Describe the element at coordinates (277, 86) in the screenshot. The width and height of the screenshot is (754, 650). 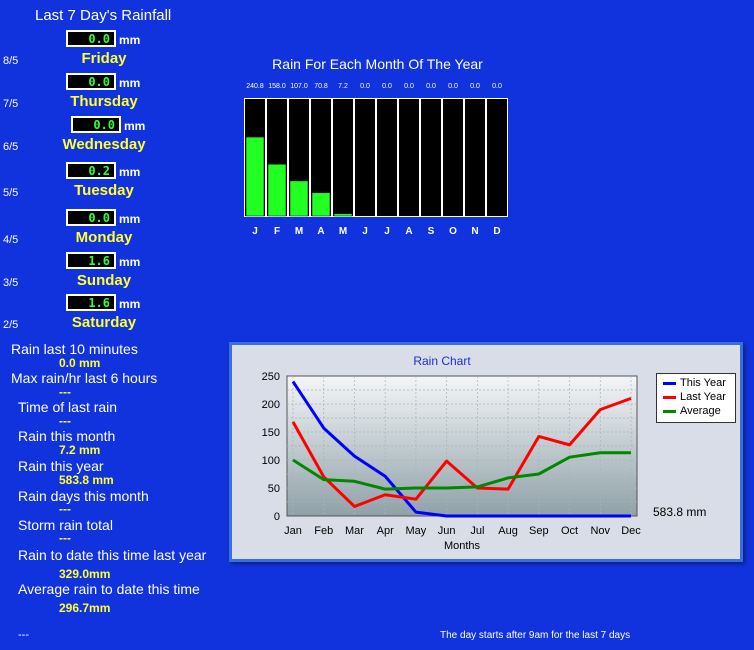
I see `month-bar-value-label: 158.0` at that location.